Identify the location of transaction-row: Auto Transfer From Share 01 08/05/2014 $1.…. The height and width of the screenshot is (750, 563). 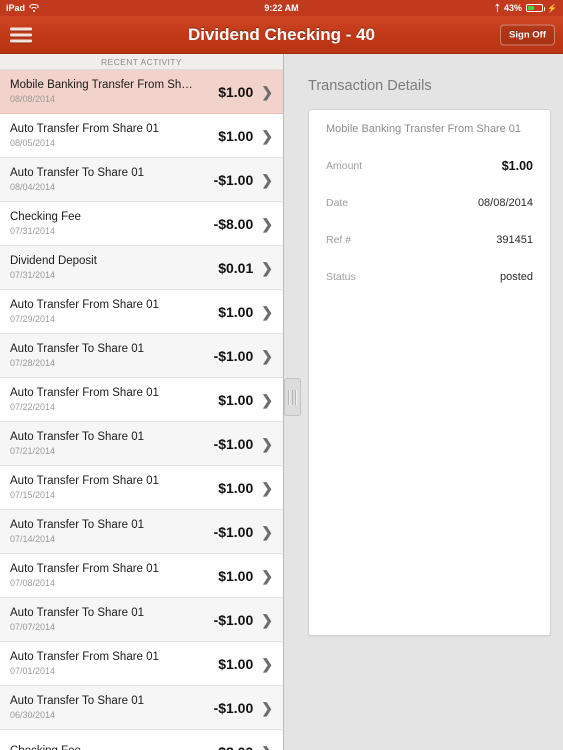
(141, 136).